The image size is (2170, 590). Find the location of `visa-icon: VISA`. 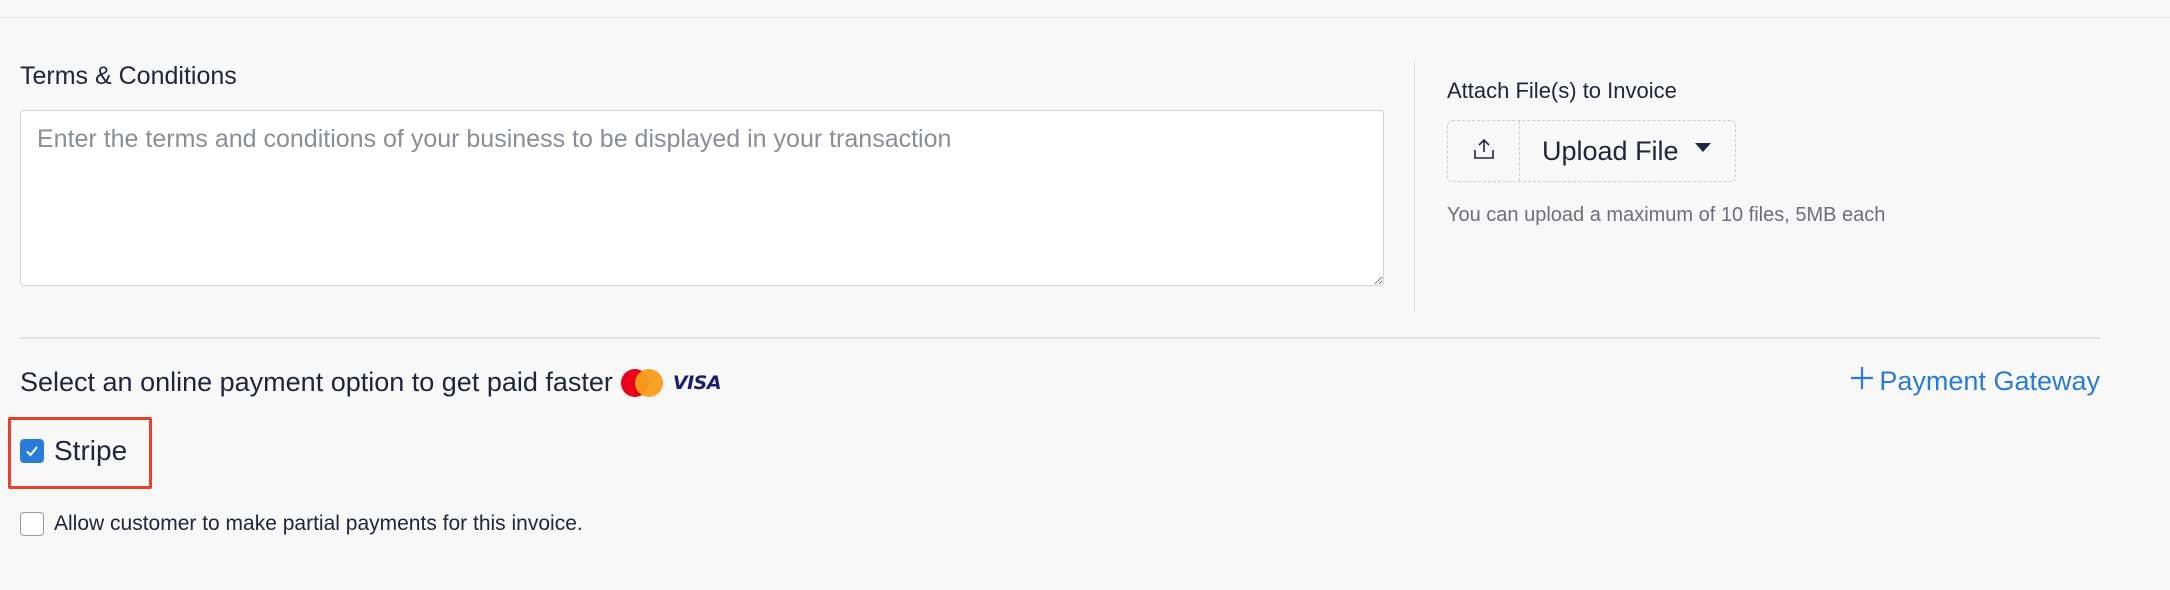

visa-icon: VISA is located at coordinates (697, 382).